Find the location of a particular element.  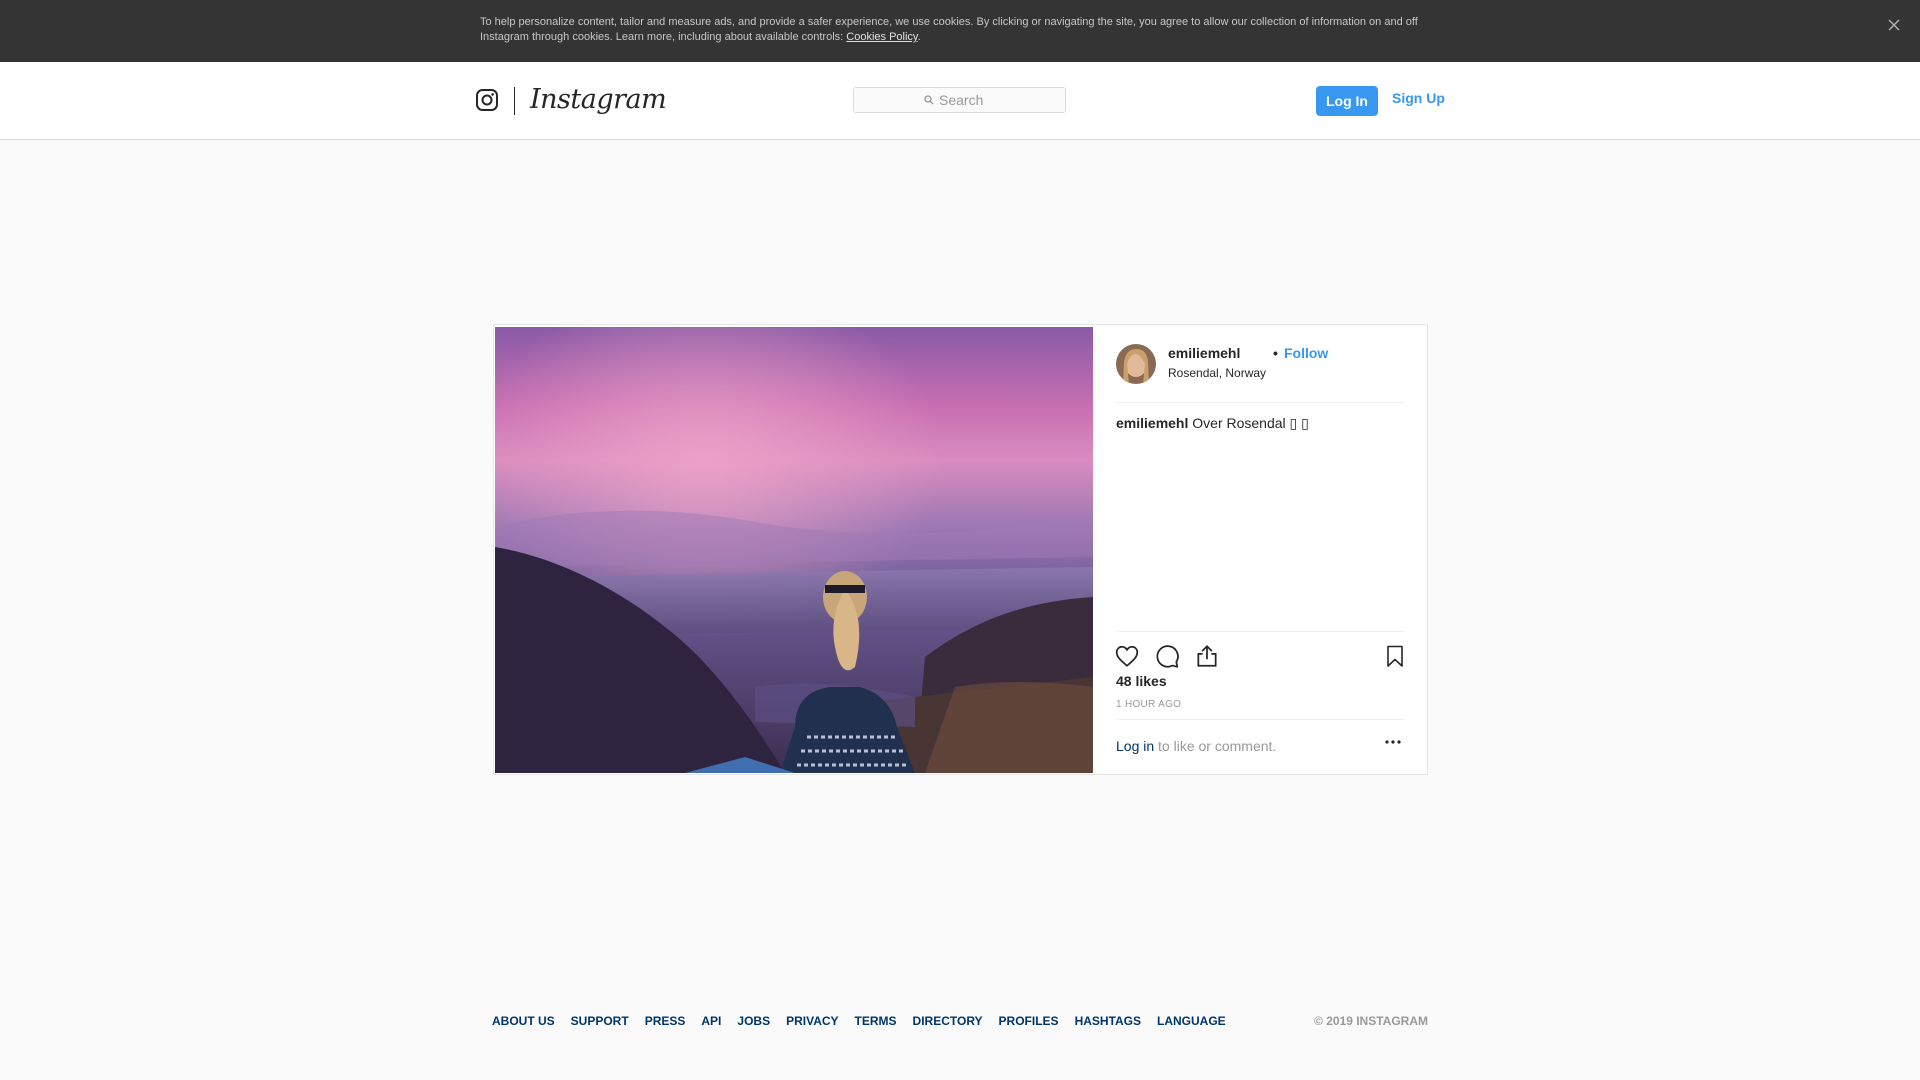

post-caption: emiliemehl Over Rosendal ▯ ▯ is located at coordinates (1212, 423).